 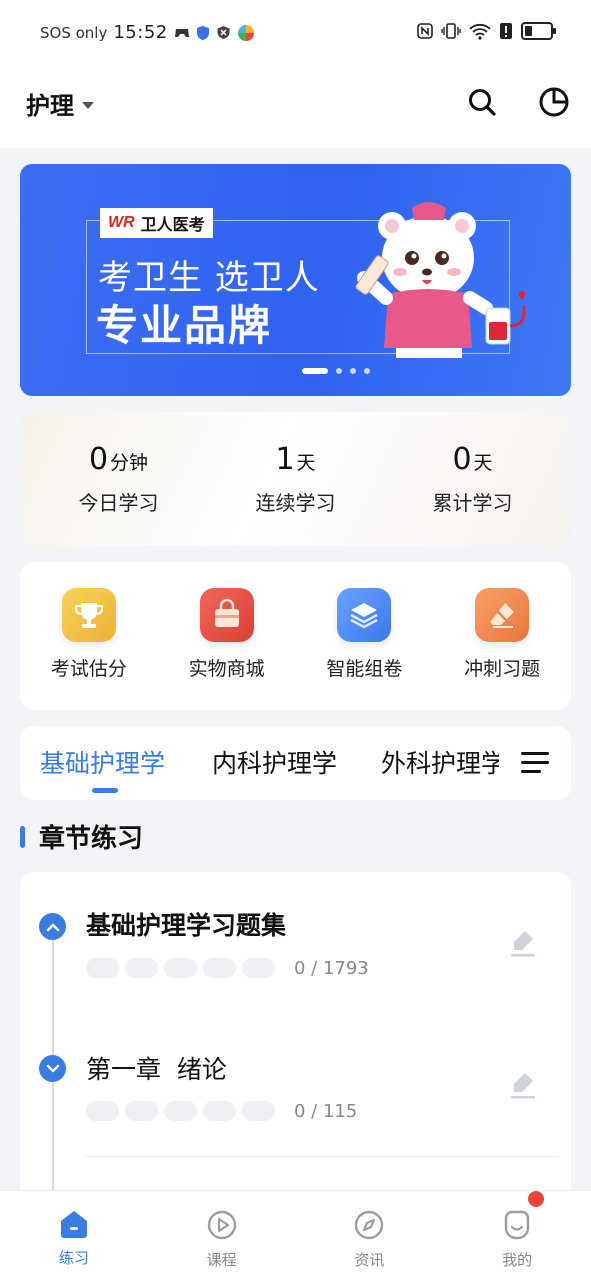 I want to click on nav-label: 课程, so click(x=221, y=1260).